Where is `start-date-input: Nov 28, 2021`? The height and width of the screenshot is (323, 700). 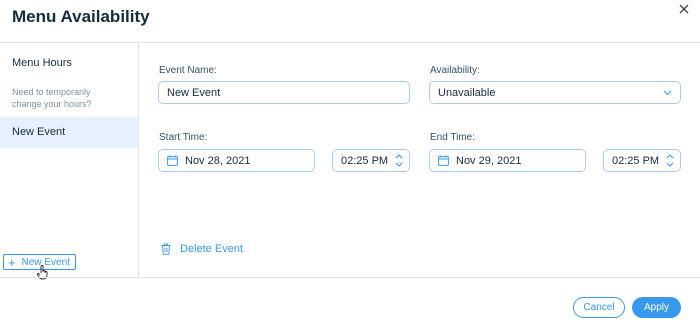
start-date-input: Nov 28, 2021 is located at coordinates (236, 160).